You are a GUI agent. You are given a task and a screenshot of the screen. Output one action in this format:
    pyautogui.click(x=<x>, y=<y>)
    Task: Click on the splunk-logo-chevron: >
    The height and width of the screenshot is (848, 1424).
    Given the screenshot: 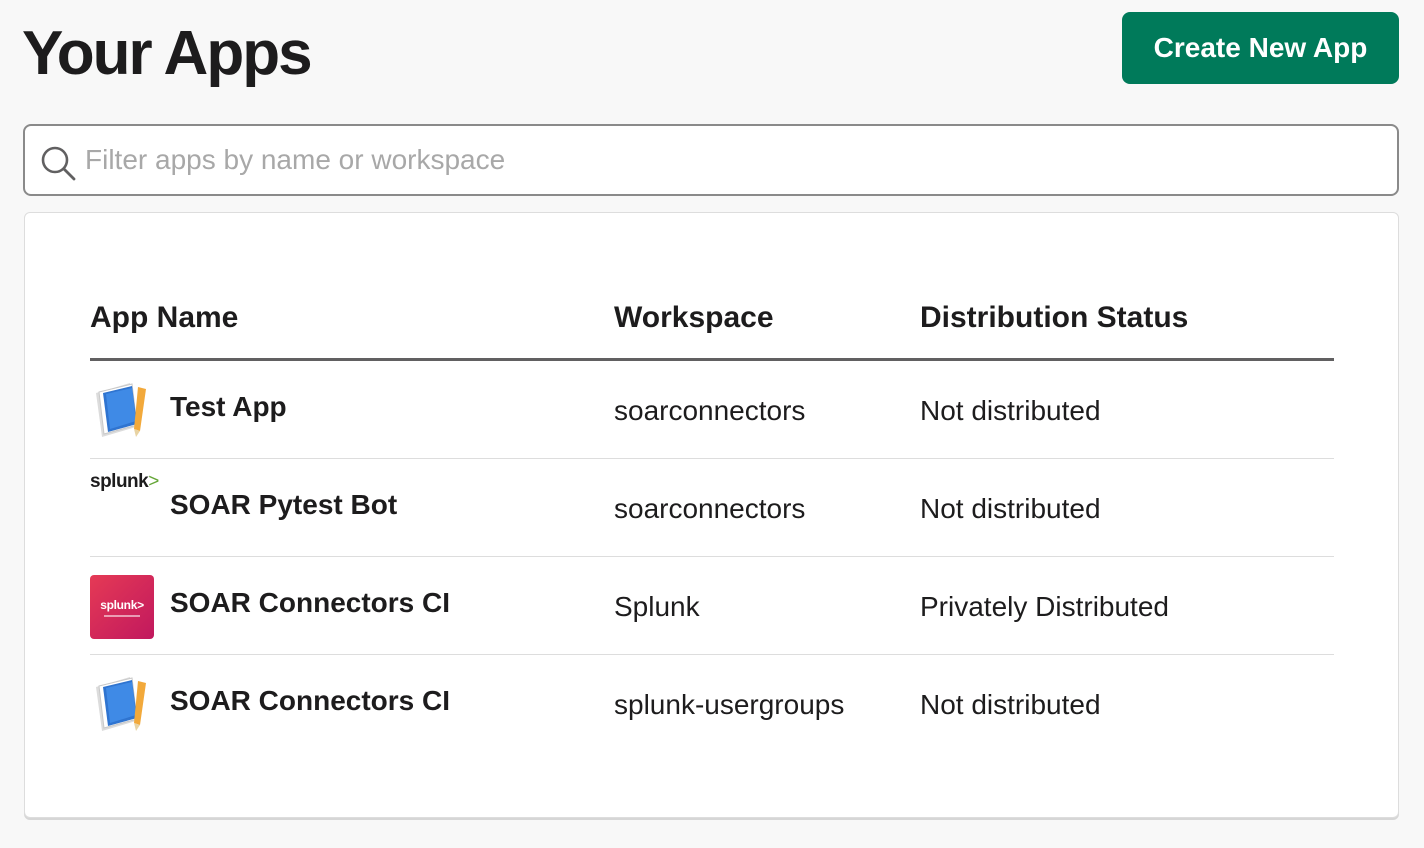 What is the action you would take?
    pyautogui.click(x=153, y=481)
    